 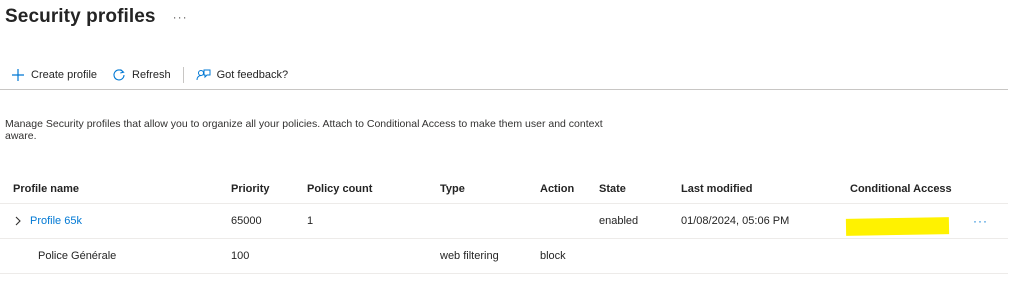 What do you see at coordinates (18, 221) in the screenshot?
I see `chevron-right-icon` at bounding box center [18, 221].